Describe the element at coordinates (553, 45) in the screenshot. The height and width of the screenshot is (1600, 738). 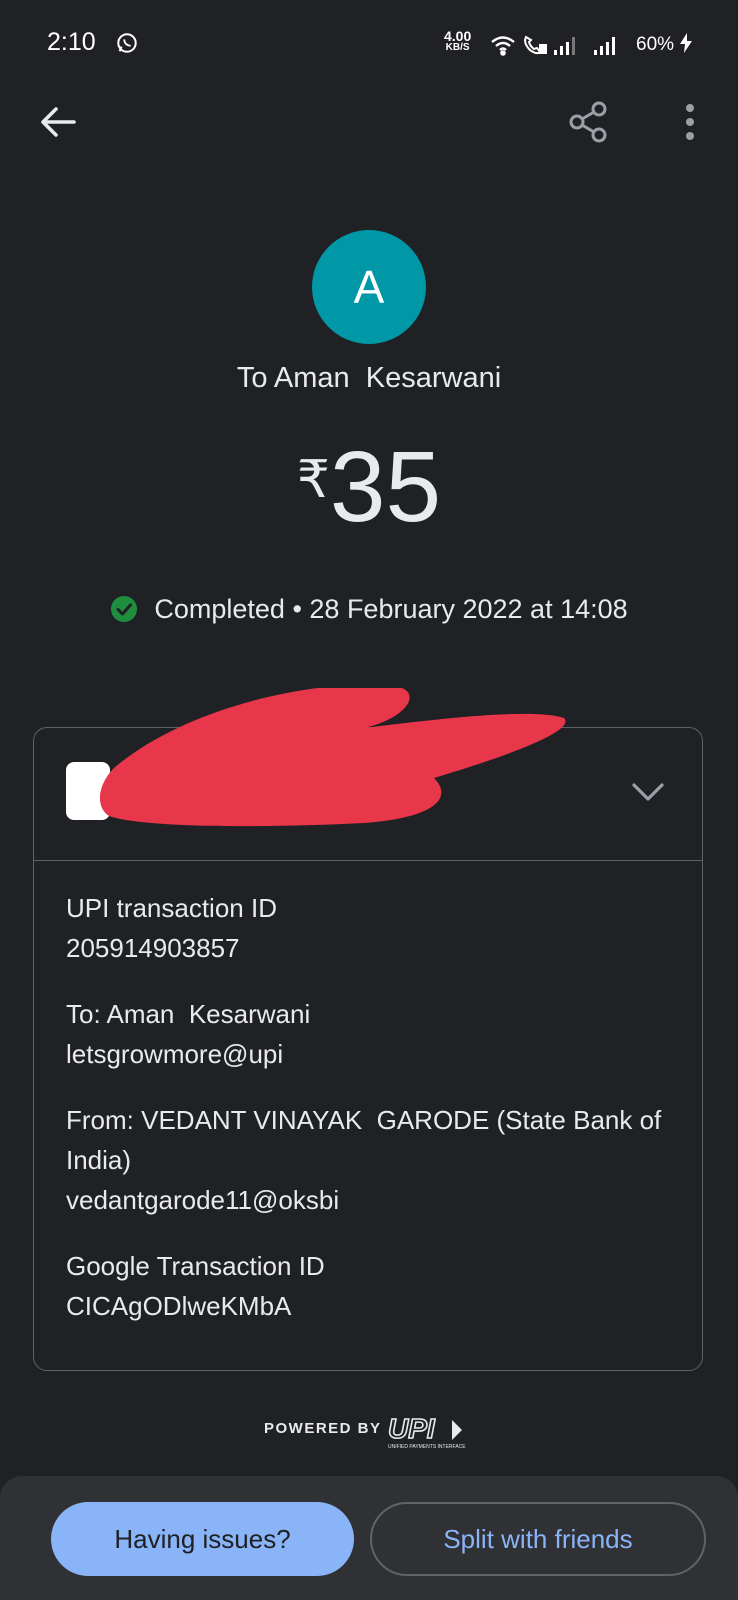
I see `status-icons` at that location.